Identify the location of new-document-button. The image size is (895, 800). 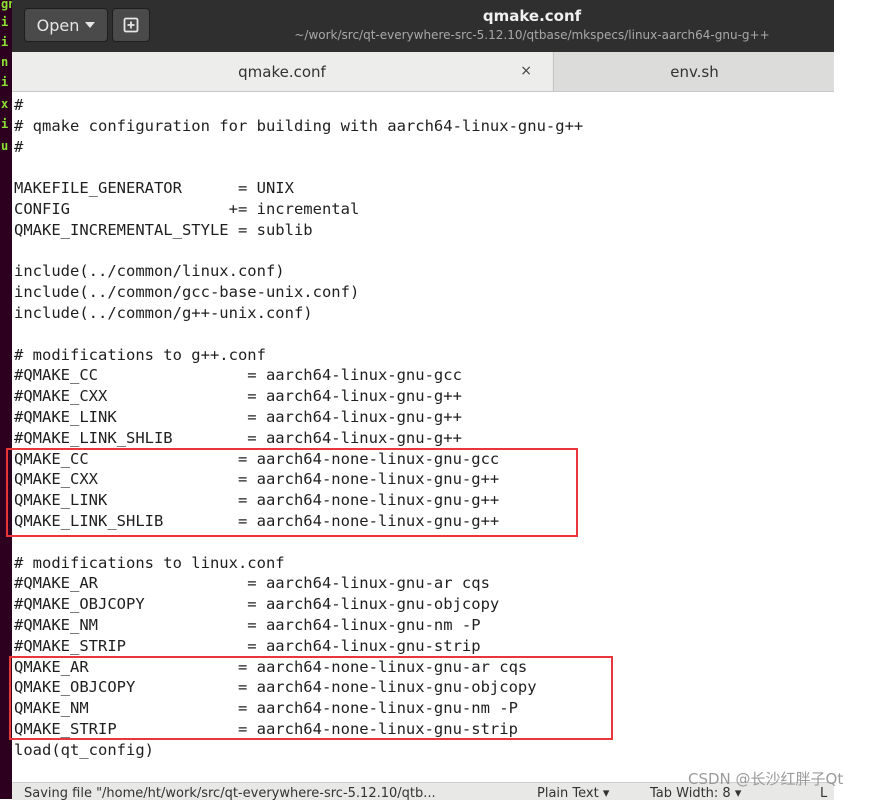
(131, 25).